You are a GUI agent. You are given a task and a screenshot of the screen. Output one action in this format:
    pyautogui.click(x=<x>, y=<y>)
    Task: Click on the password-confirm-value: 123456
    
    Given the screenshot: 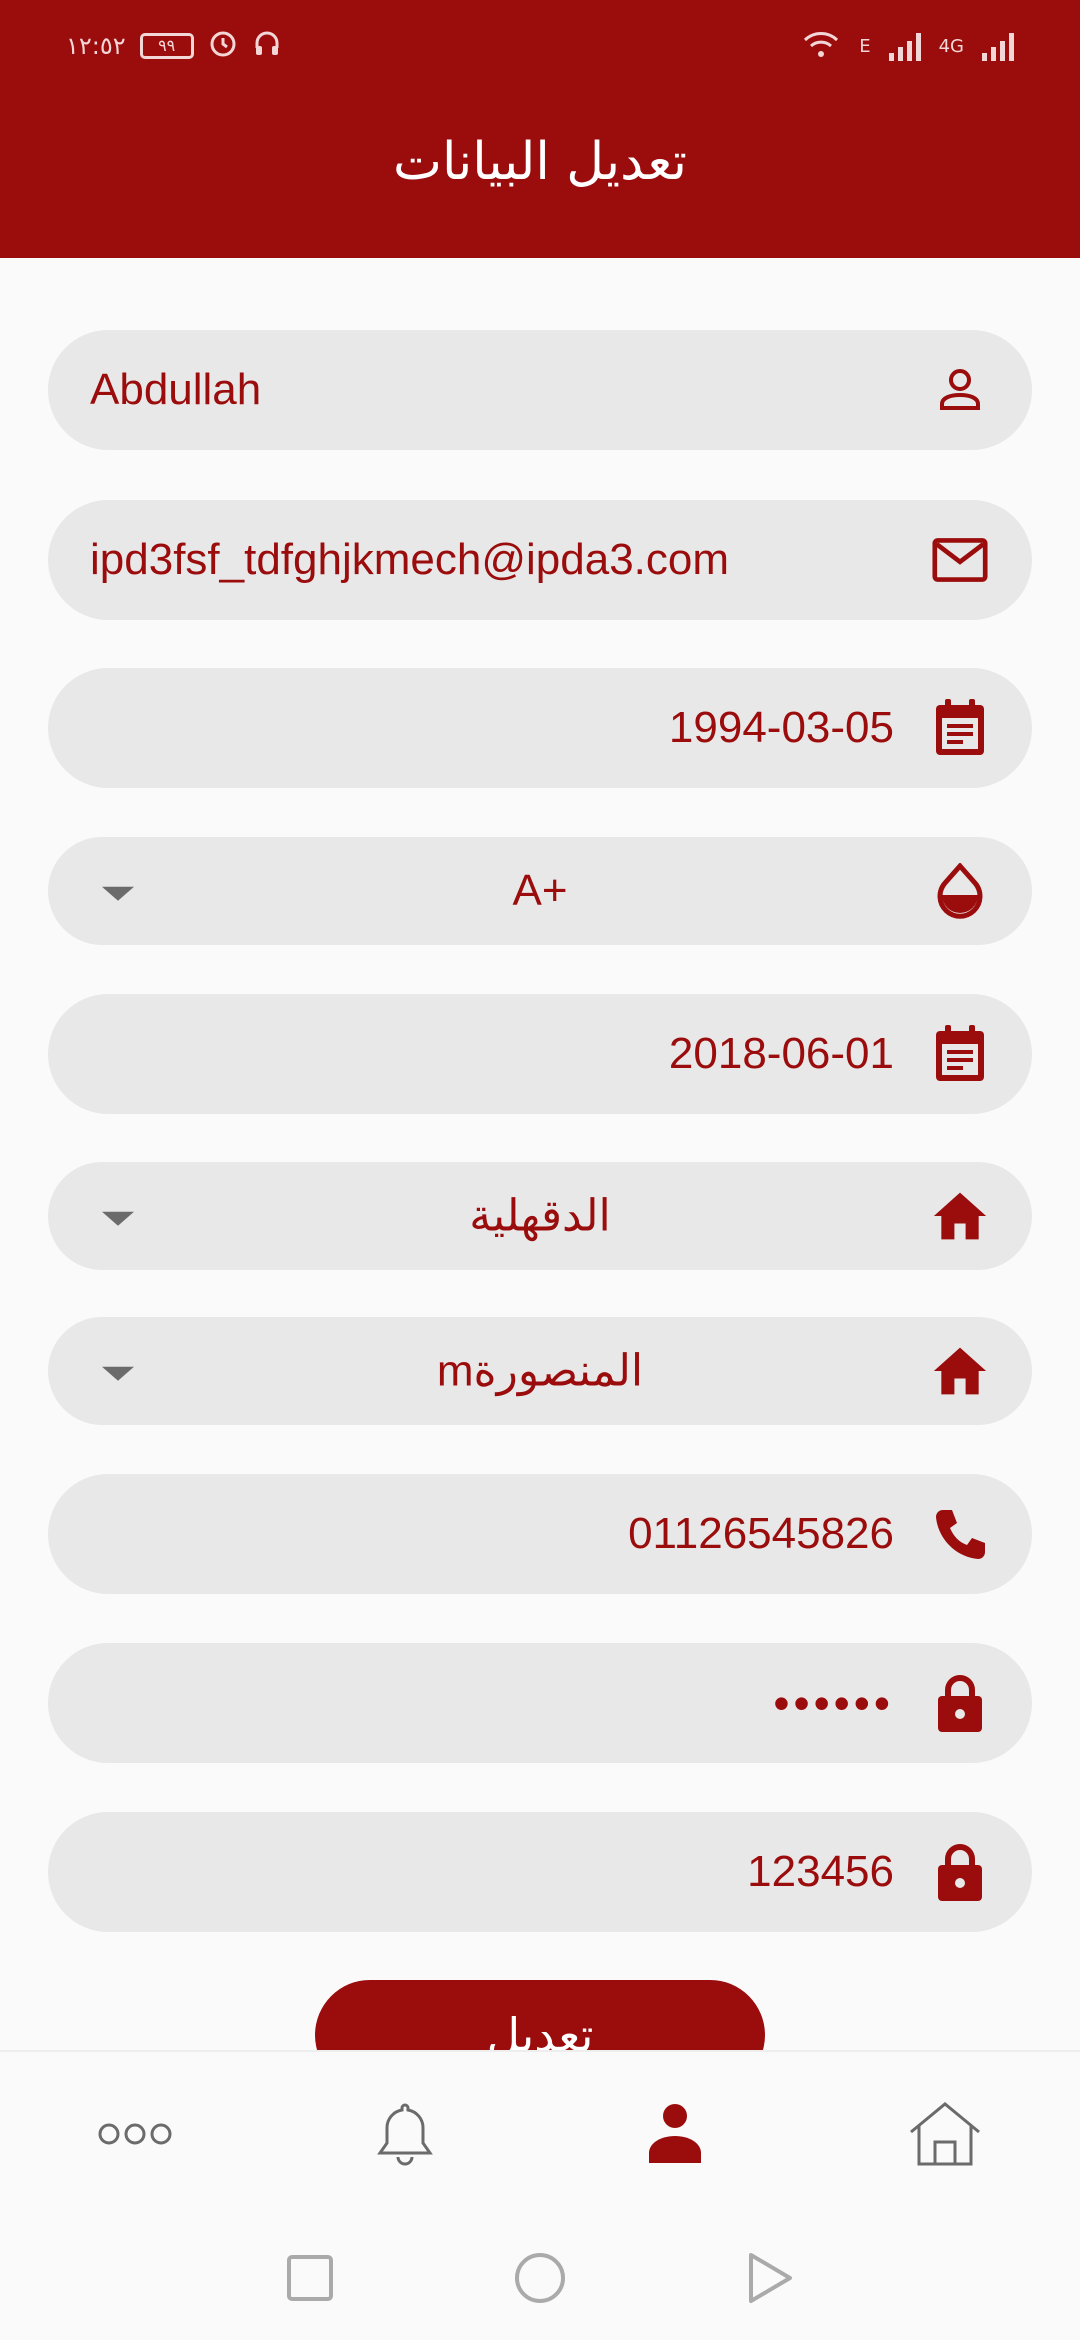 What is the action you would take?
    pyautogui.click(x=820, y=1871)
    